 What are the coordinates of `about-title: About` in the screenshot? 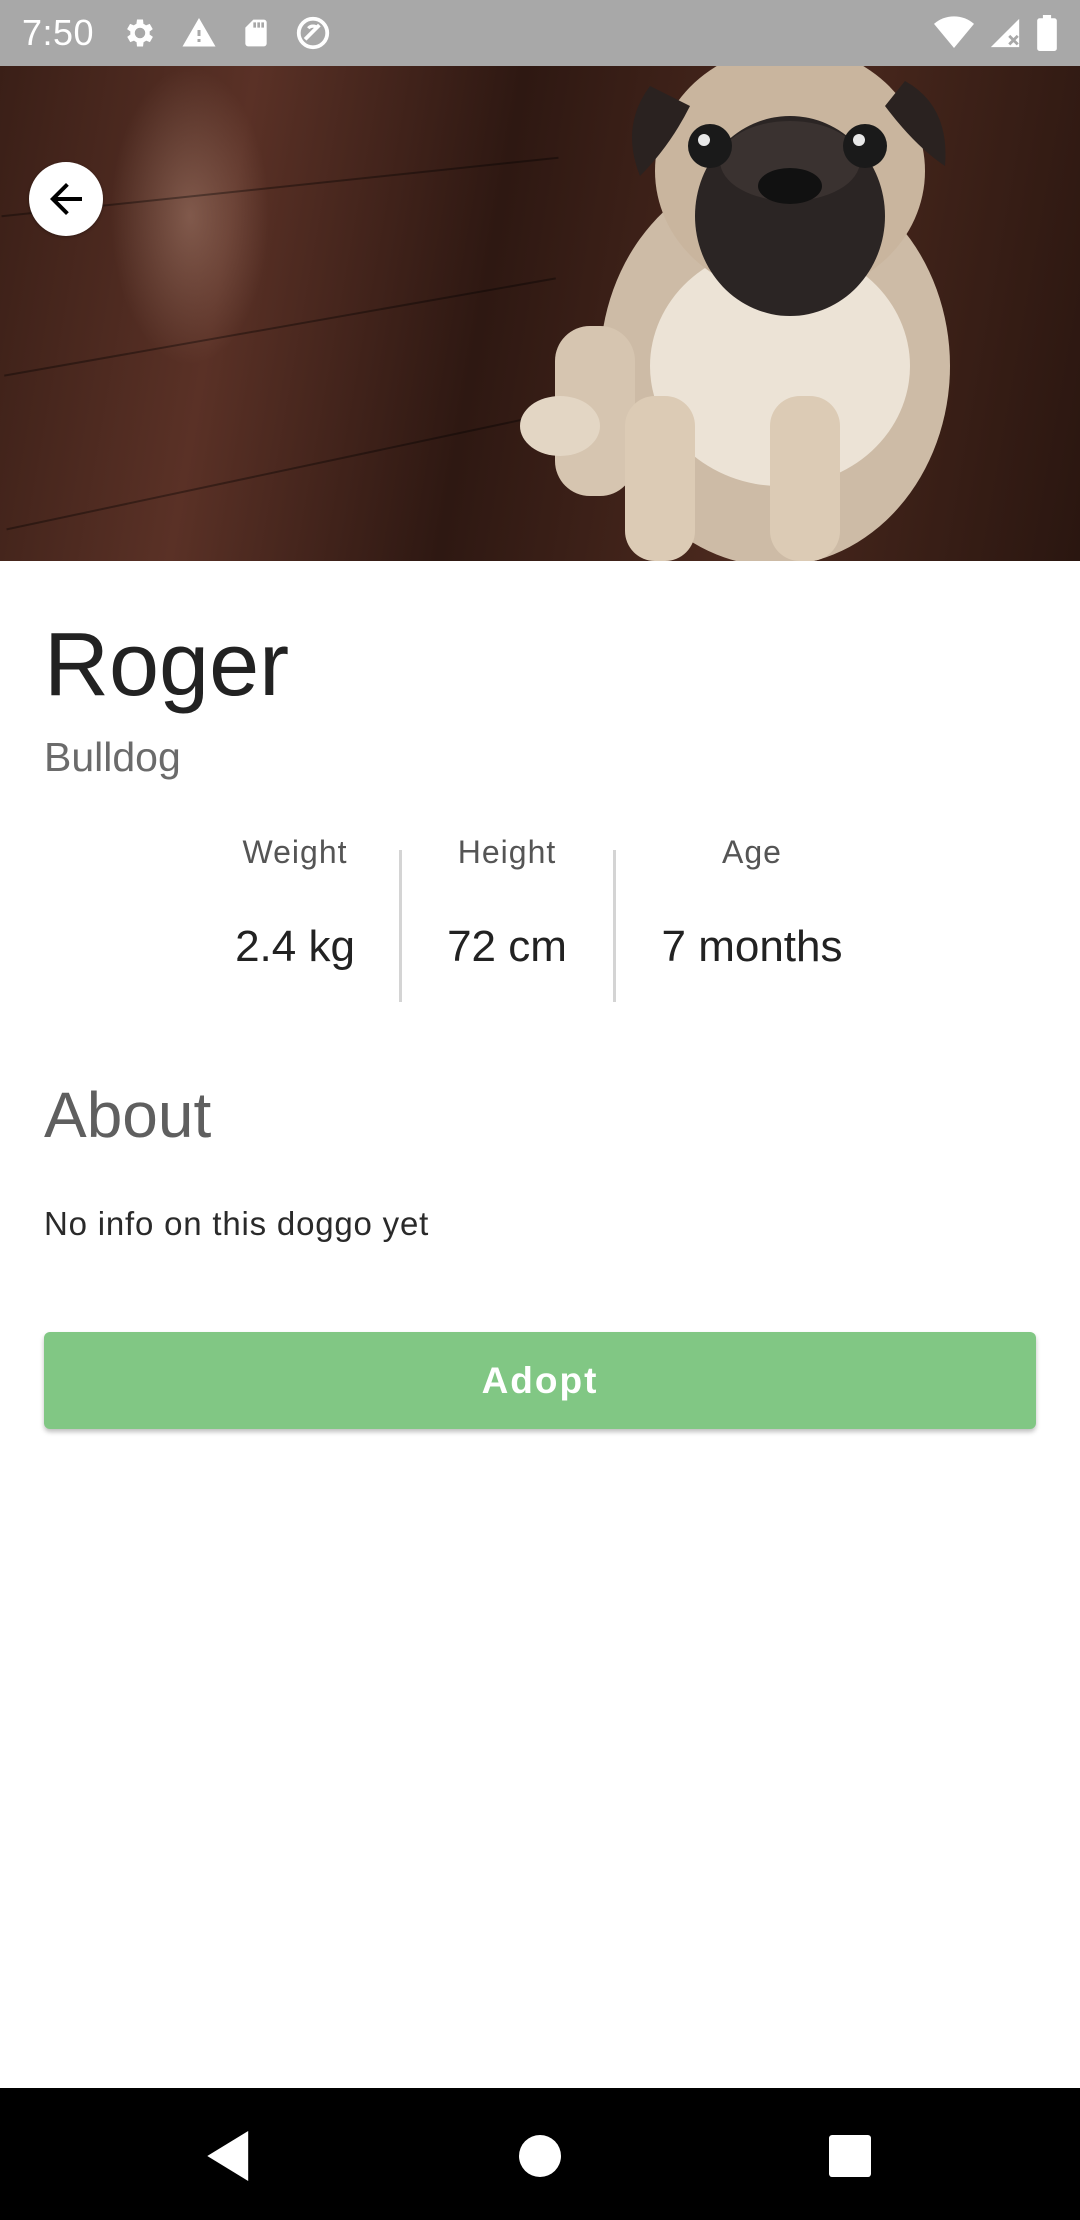 It's located at (128, 1115).